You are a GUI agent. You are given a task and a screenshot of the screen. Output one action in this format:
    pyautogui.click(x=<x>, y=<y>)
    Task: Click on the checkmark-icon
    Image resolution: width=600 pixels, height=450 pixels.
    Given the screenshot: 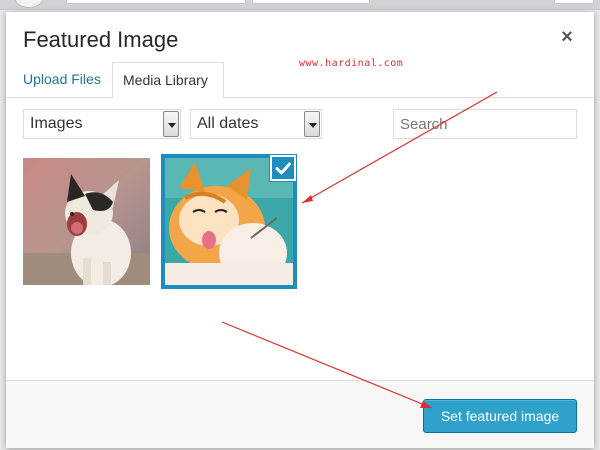 What is the action you would take?
    pyautogui.click(x=283, y=168)
    